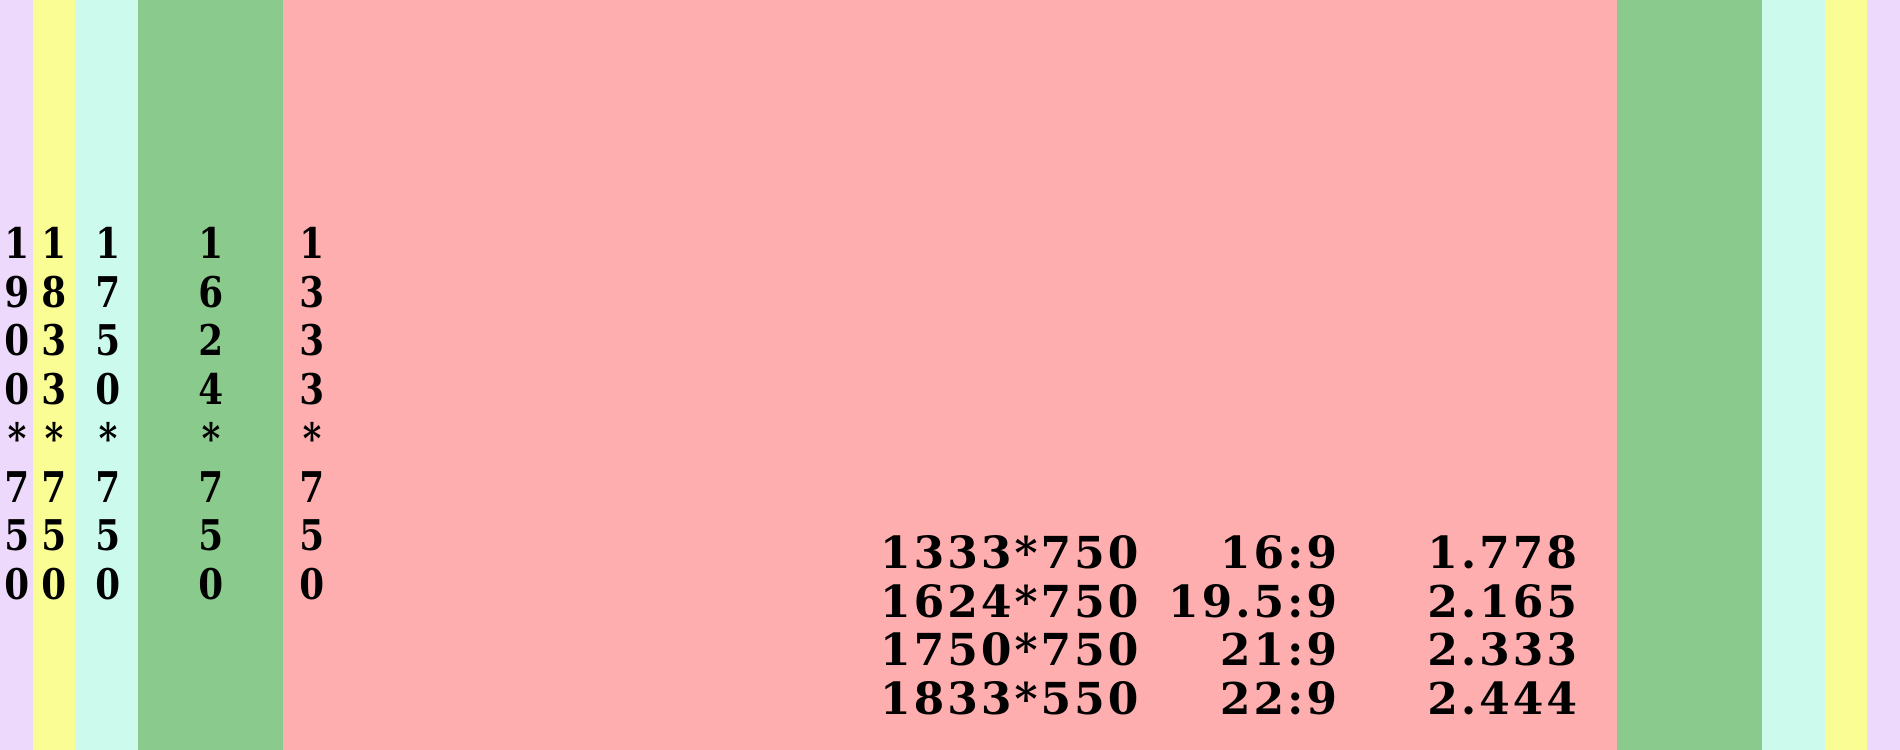  Describe the element at coordinates (1279, 699) in the screenshot. I see `ratio-cell: 22:9` at that location.